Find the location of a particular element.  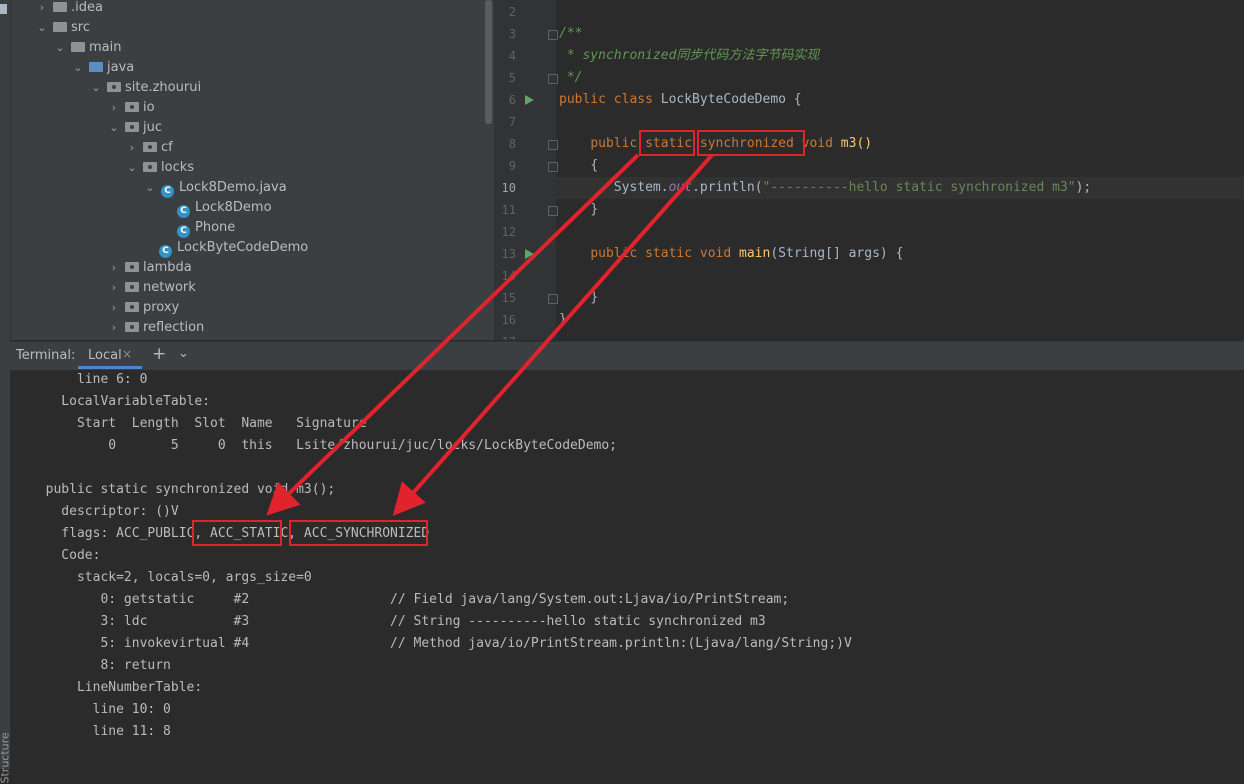

annotation-box-static is located at coordinates (667, 143).